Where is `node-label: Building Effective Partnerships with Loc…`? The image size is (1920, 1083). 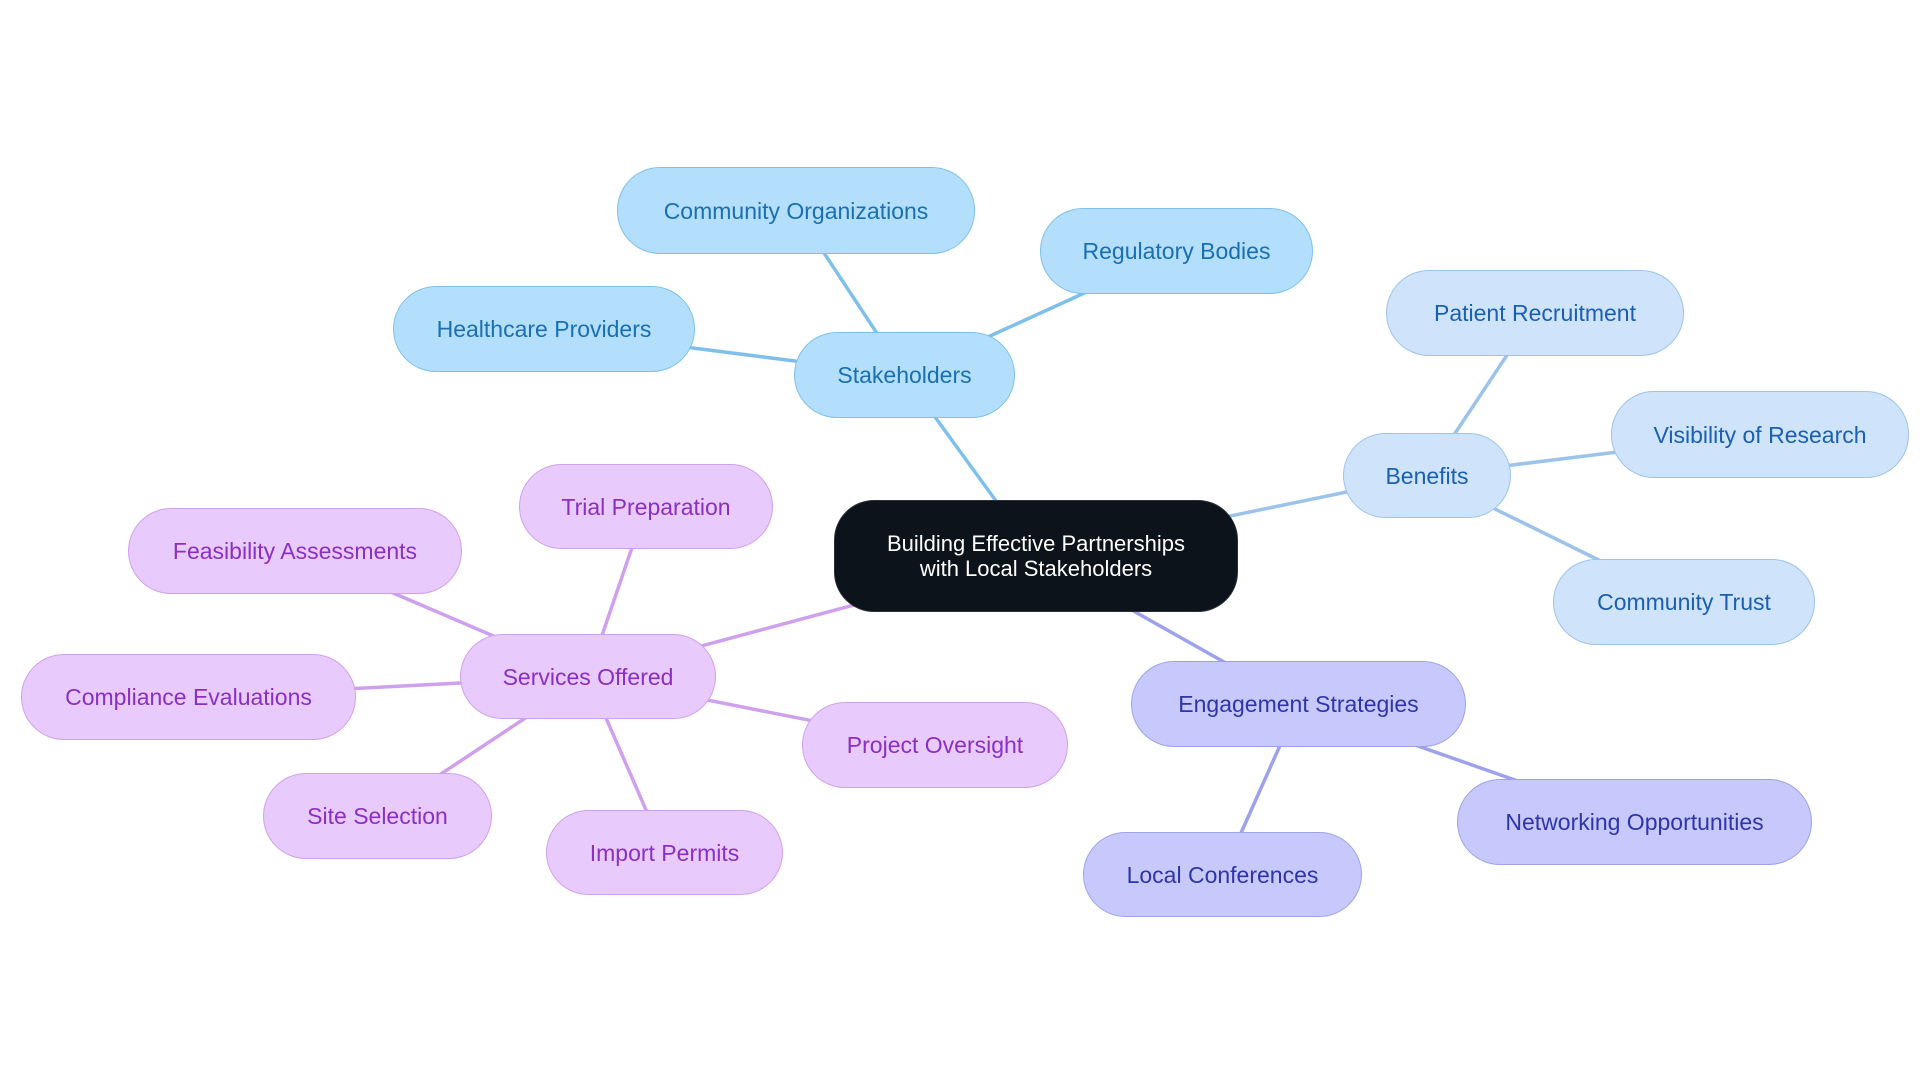
node-label: Building Effective Partnerships with Loc… is located at coordinates (1036, 556).